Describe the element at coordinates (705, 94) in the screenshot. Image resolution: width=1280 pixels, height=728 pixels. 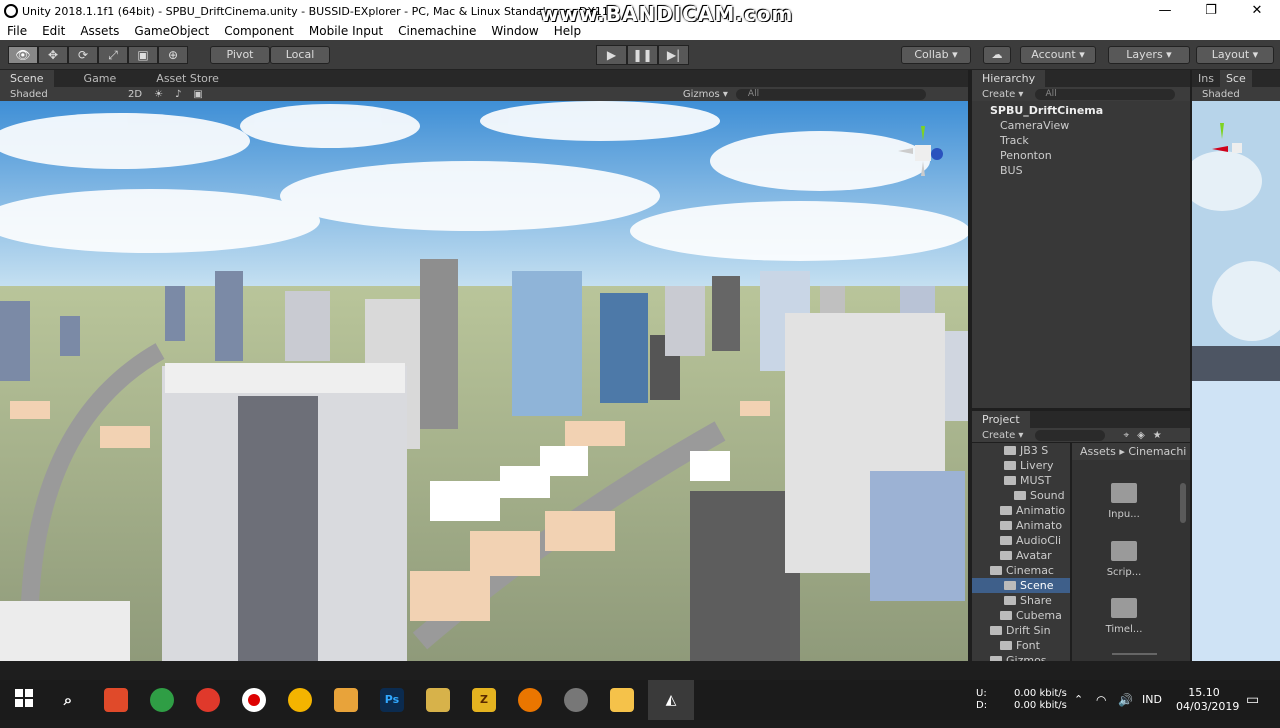
I see `gizmos-dropdown: Gizmos ▾` at that location.